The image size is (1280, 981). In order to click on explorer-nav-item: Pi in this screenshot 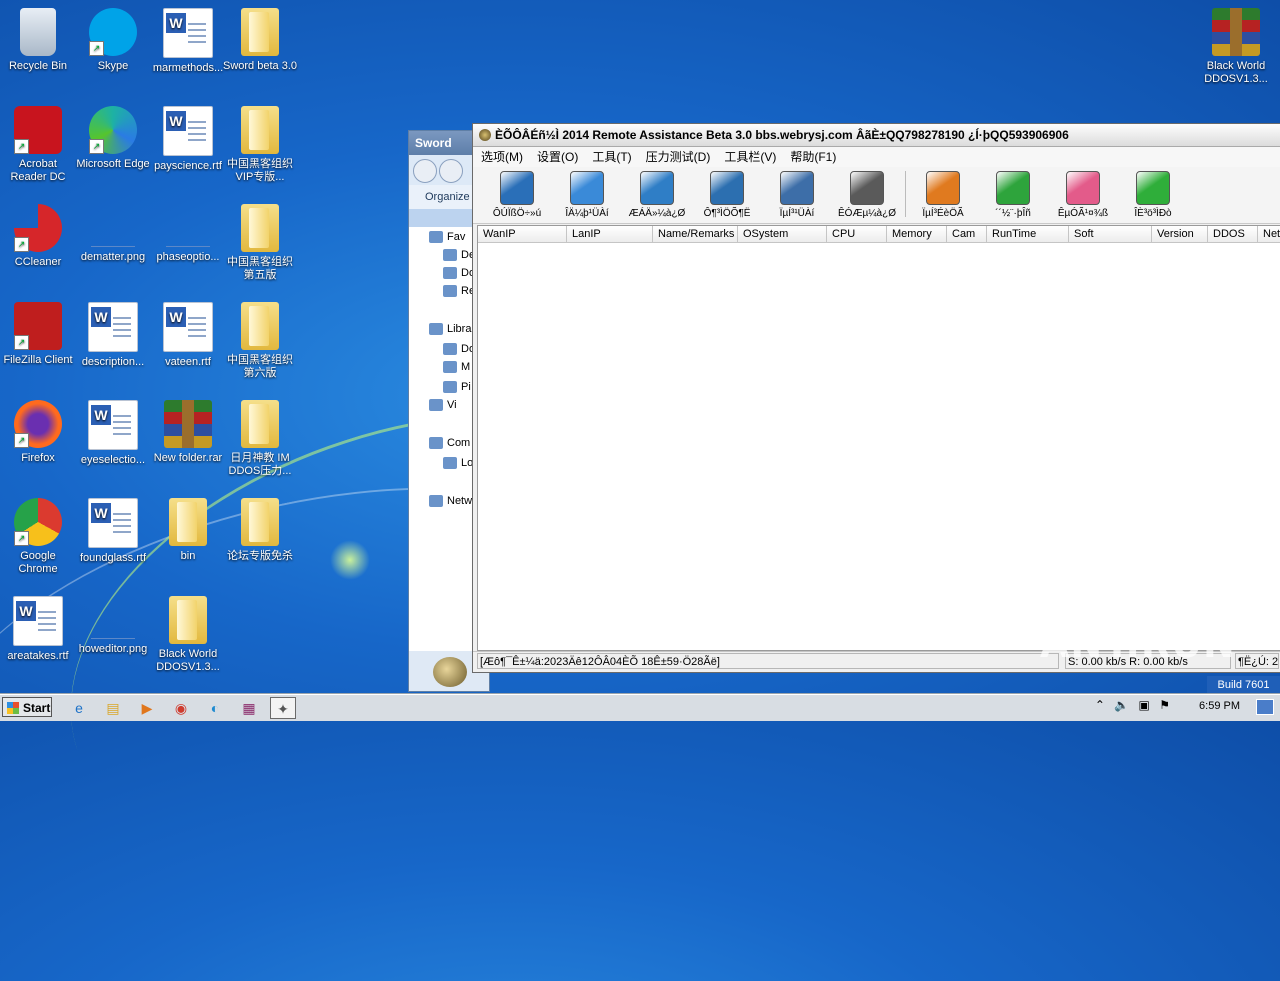, I will do `click(457, 387)`.